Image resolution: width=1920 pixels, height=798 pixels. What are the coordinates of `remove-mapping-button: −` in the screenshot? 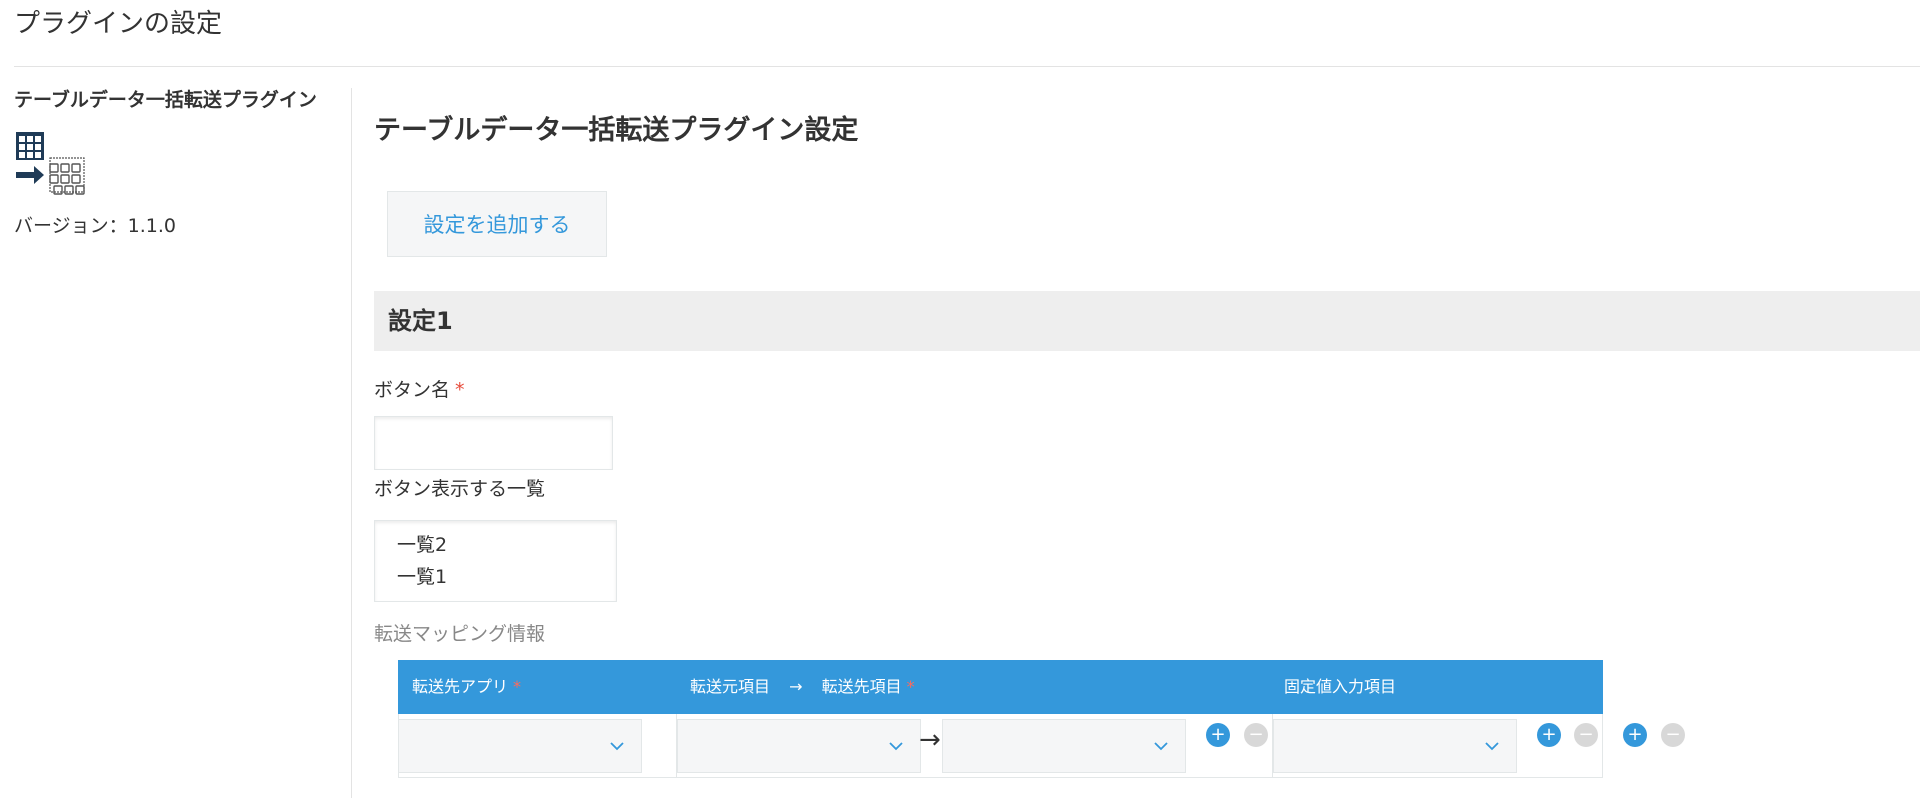 It's located at (1256, 735).